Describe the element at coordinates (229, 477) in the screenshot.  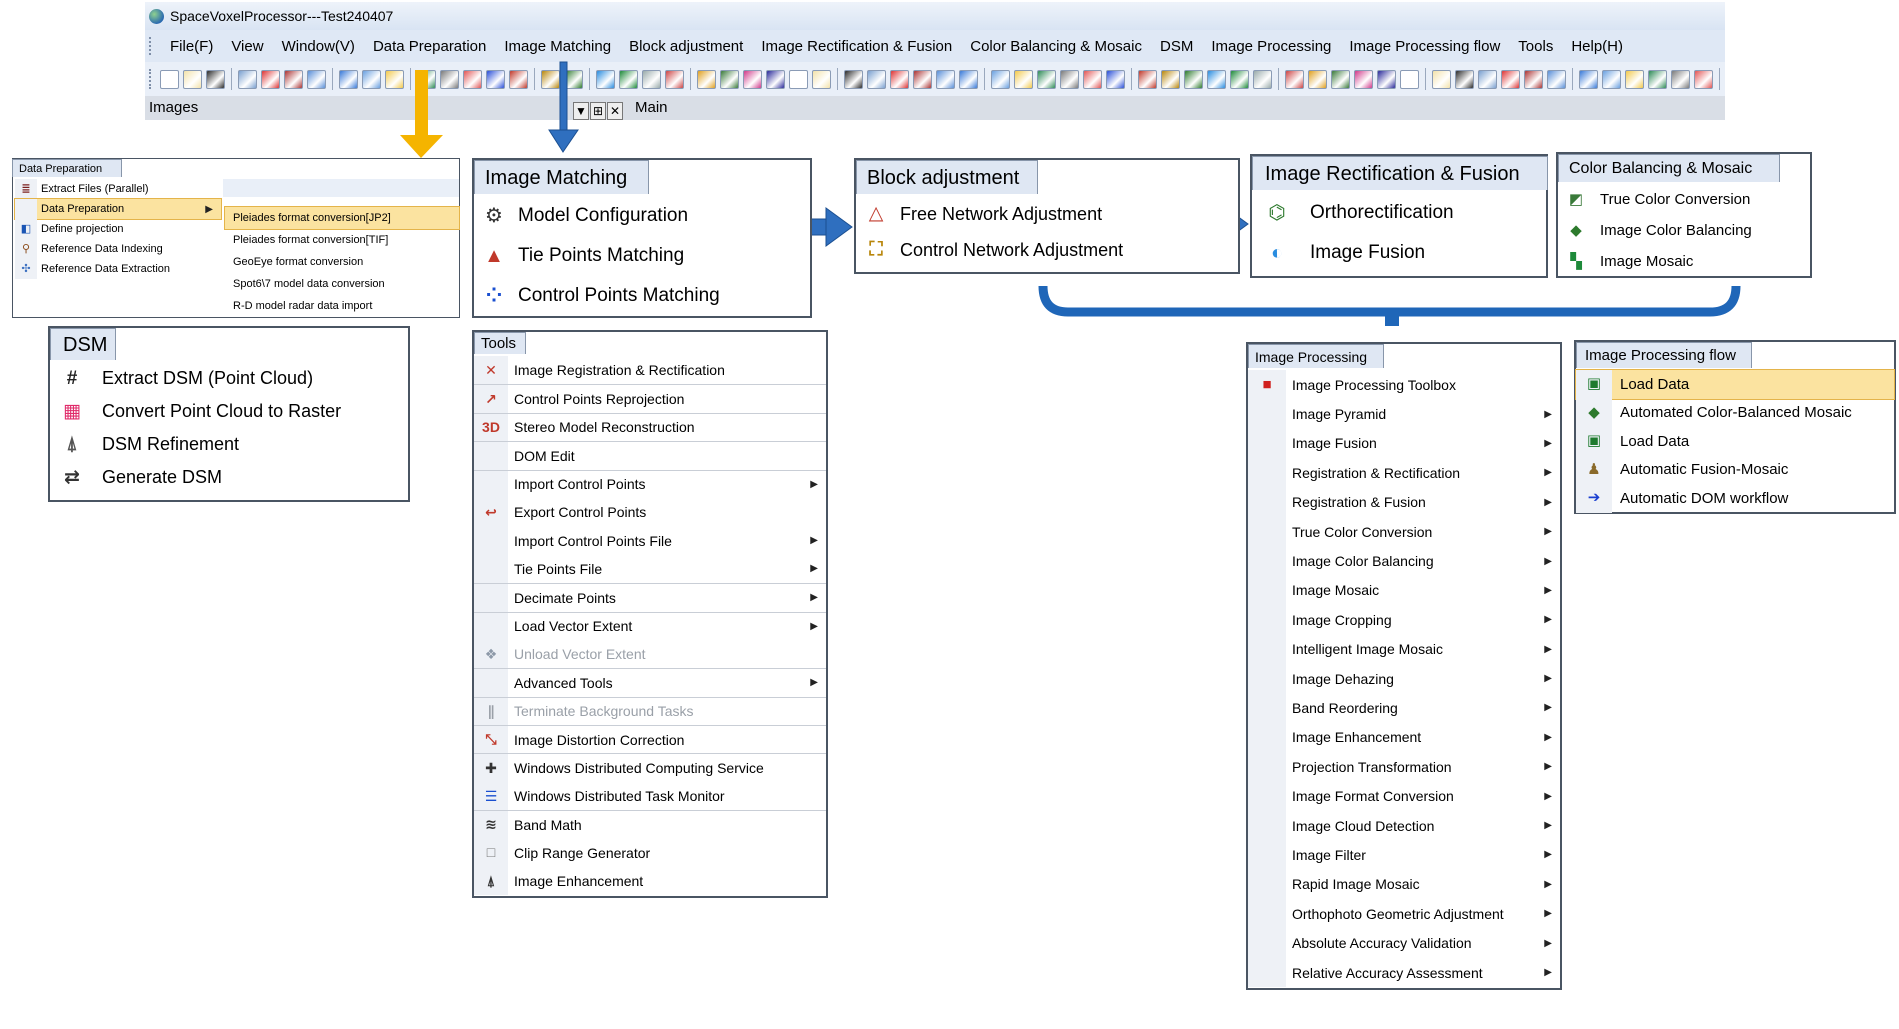
I see `dsm-item-generate-dsm: ⇄ Generate DSM` at that location.